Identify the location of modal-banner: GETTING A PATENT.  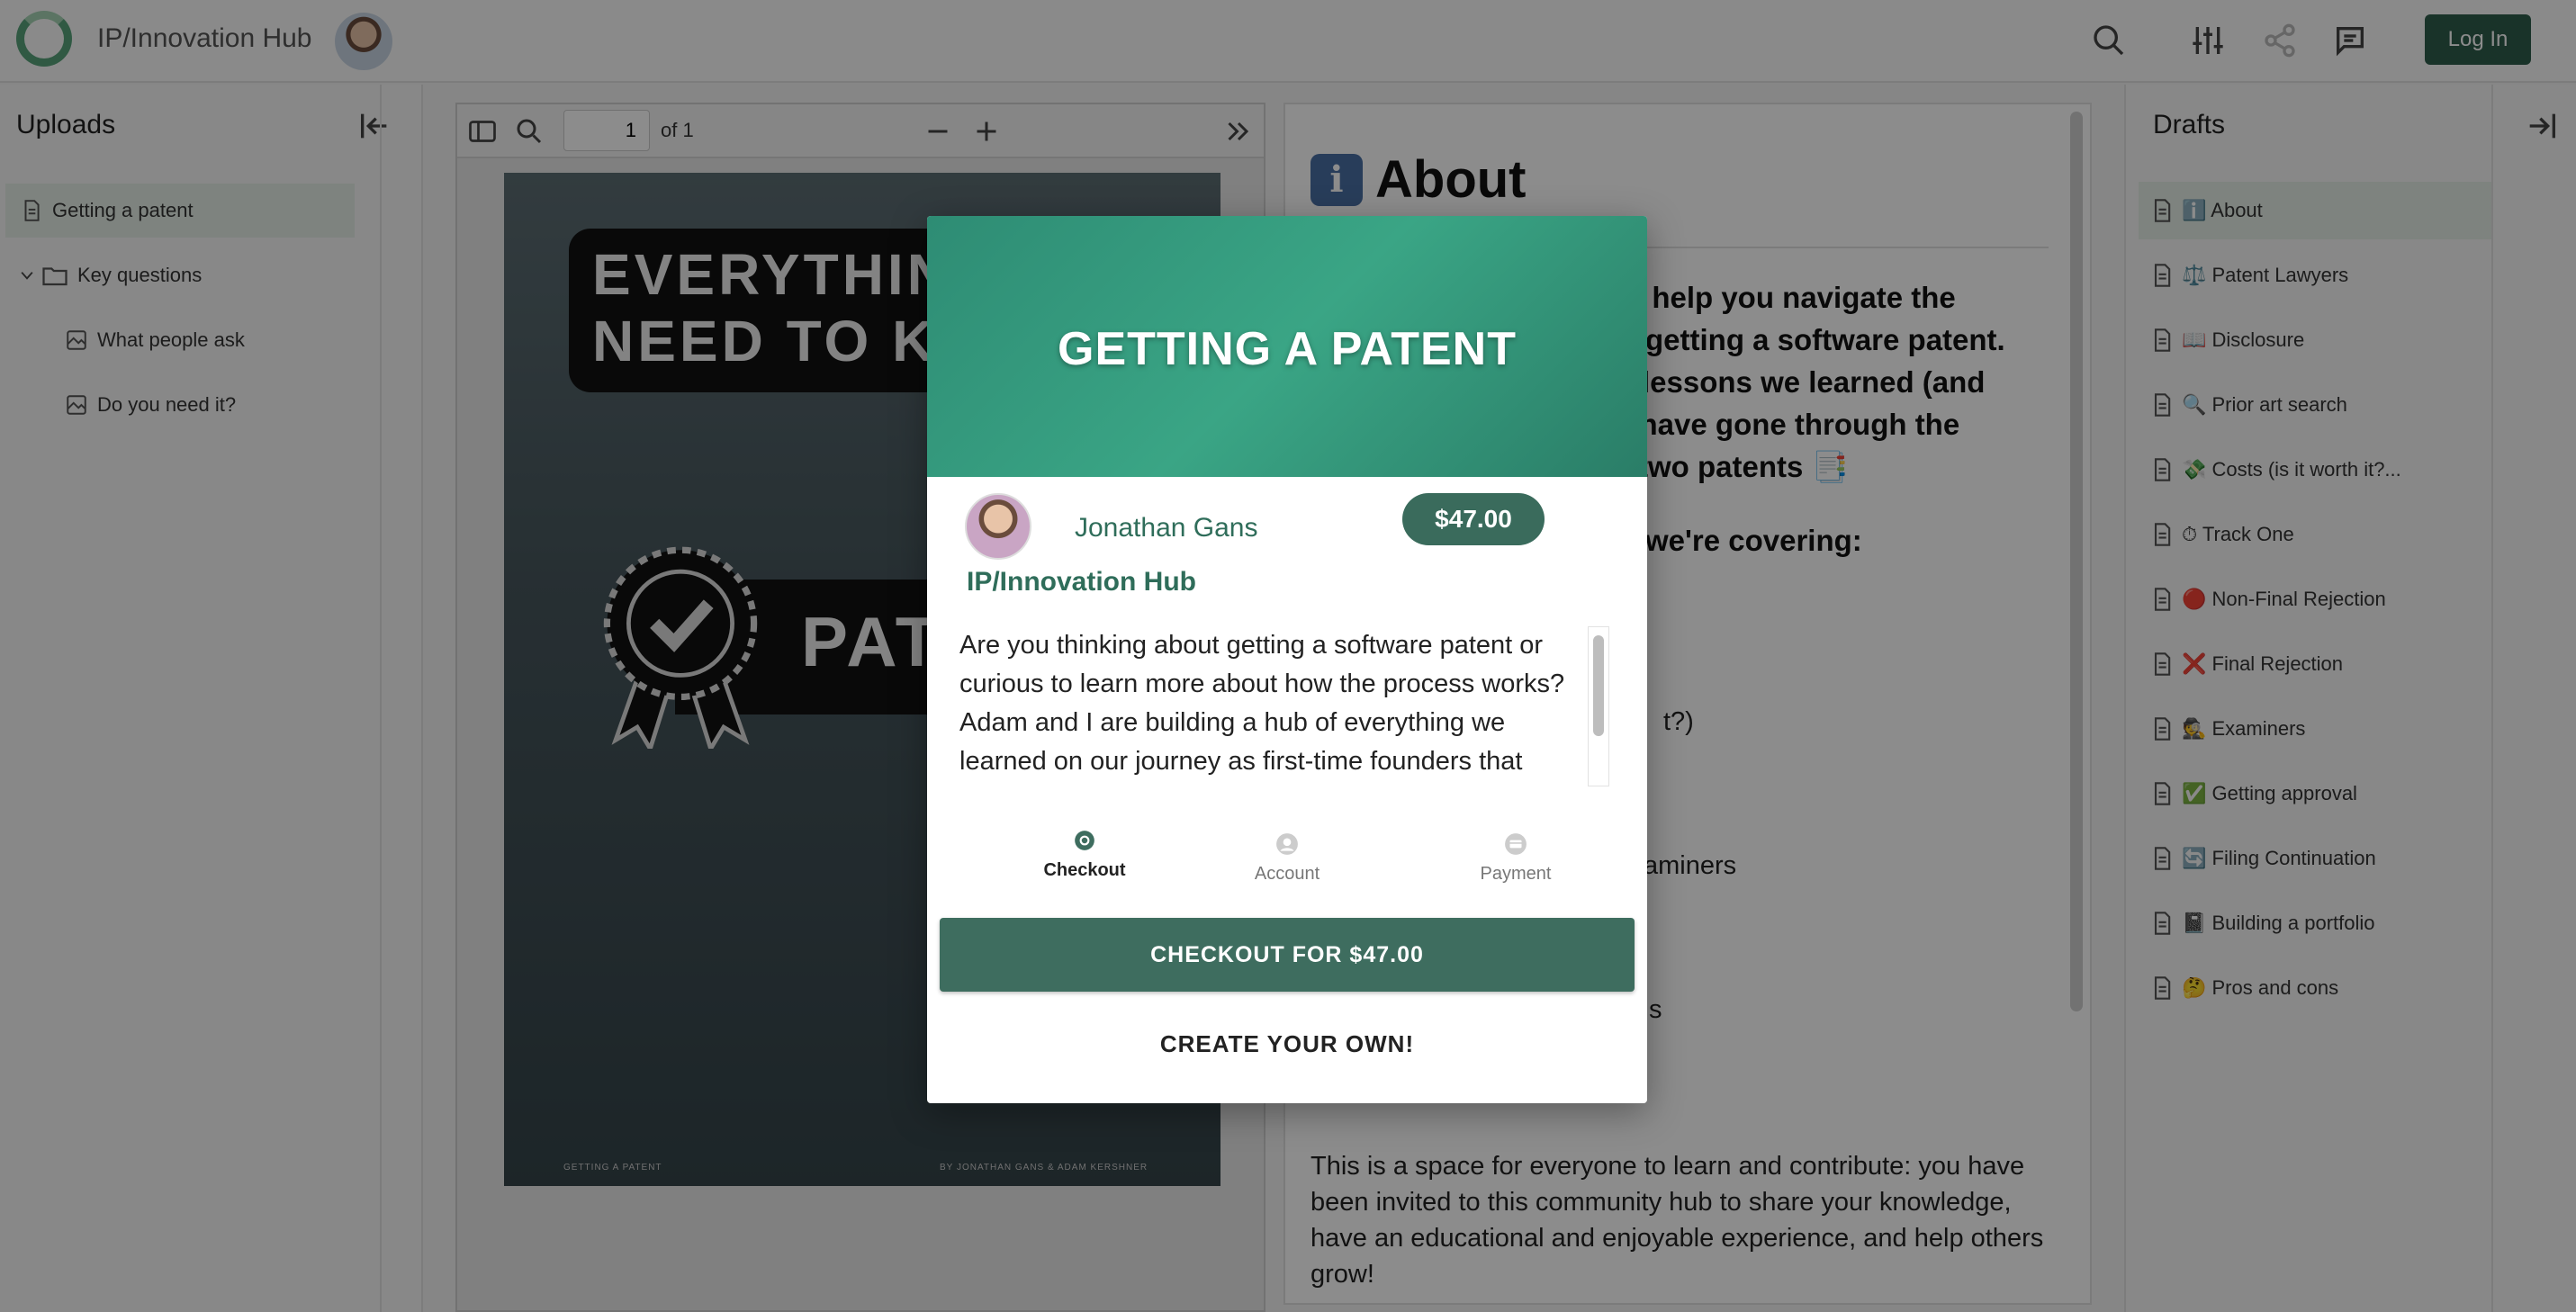
(1287, 347).